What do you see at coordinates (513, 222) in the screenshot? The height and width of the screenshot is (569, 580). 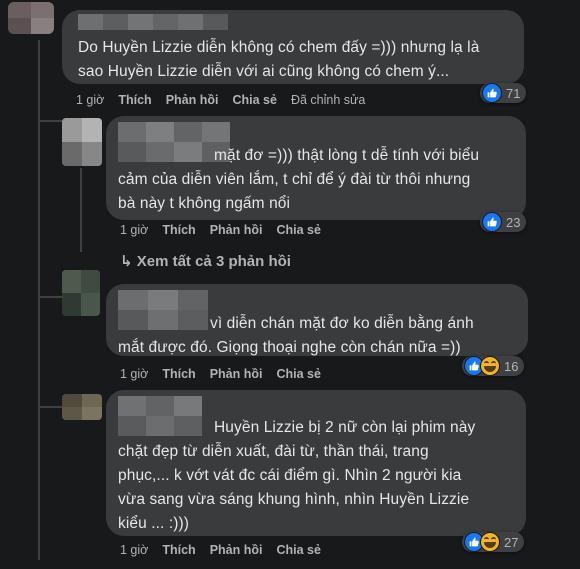 I see `reaction-count: 23` at bounding box center [513, 222].